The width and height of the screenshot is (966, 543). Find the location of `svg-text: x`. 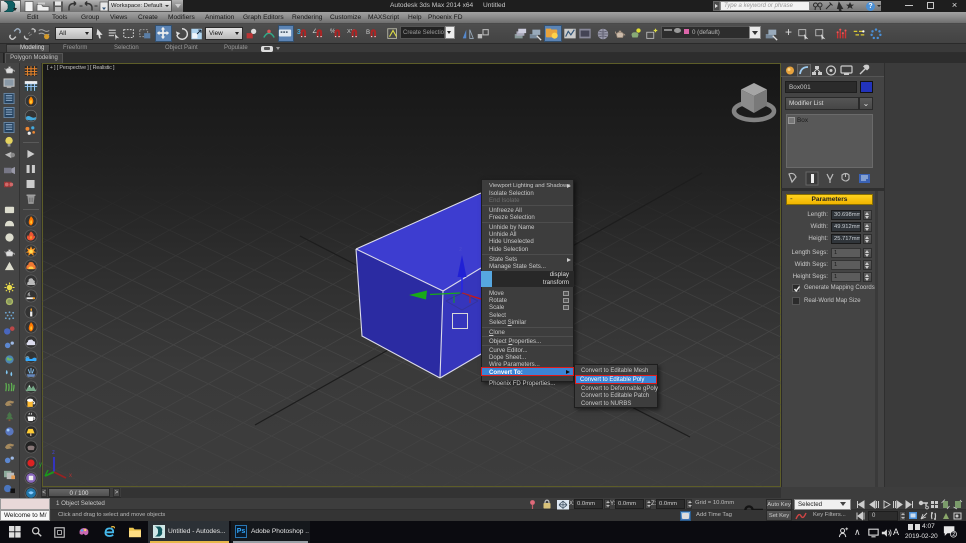

svg-text: x is located at coordinates (70, 476).